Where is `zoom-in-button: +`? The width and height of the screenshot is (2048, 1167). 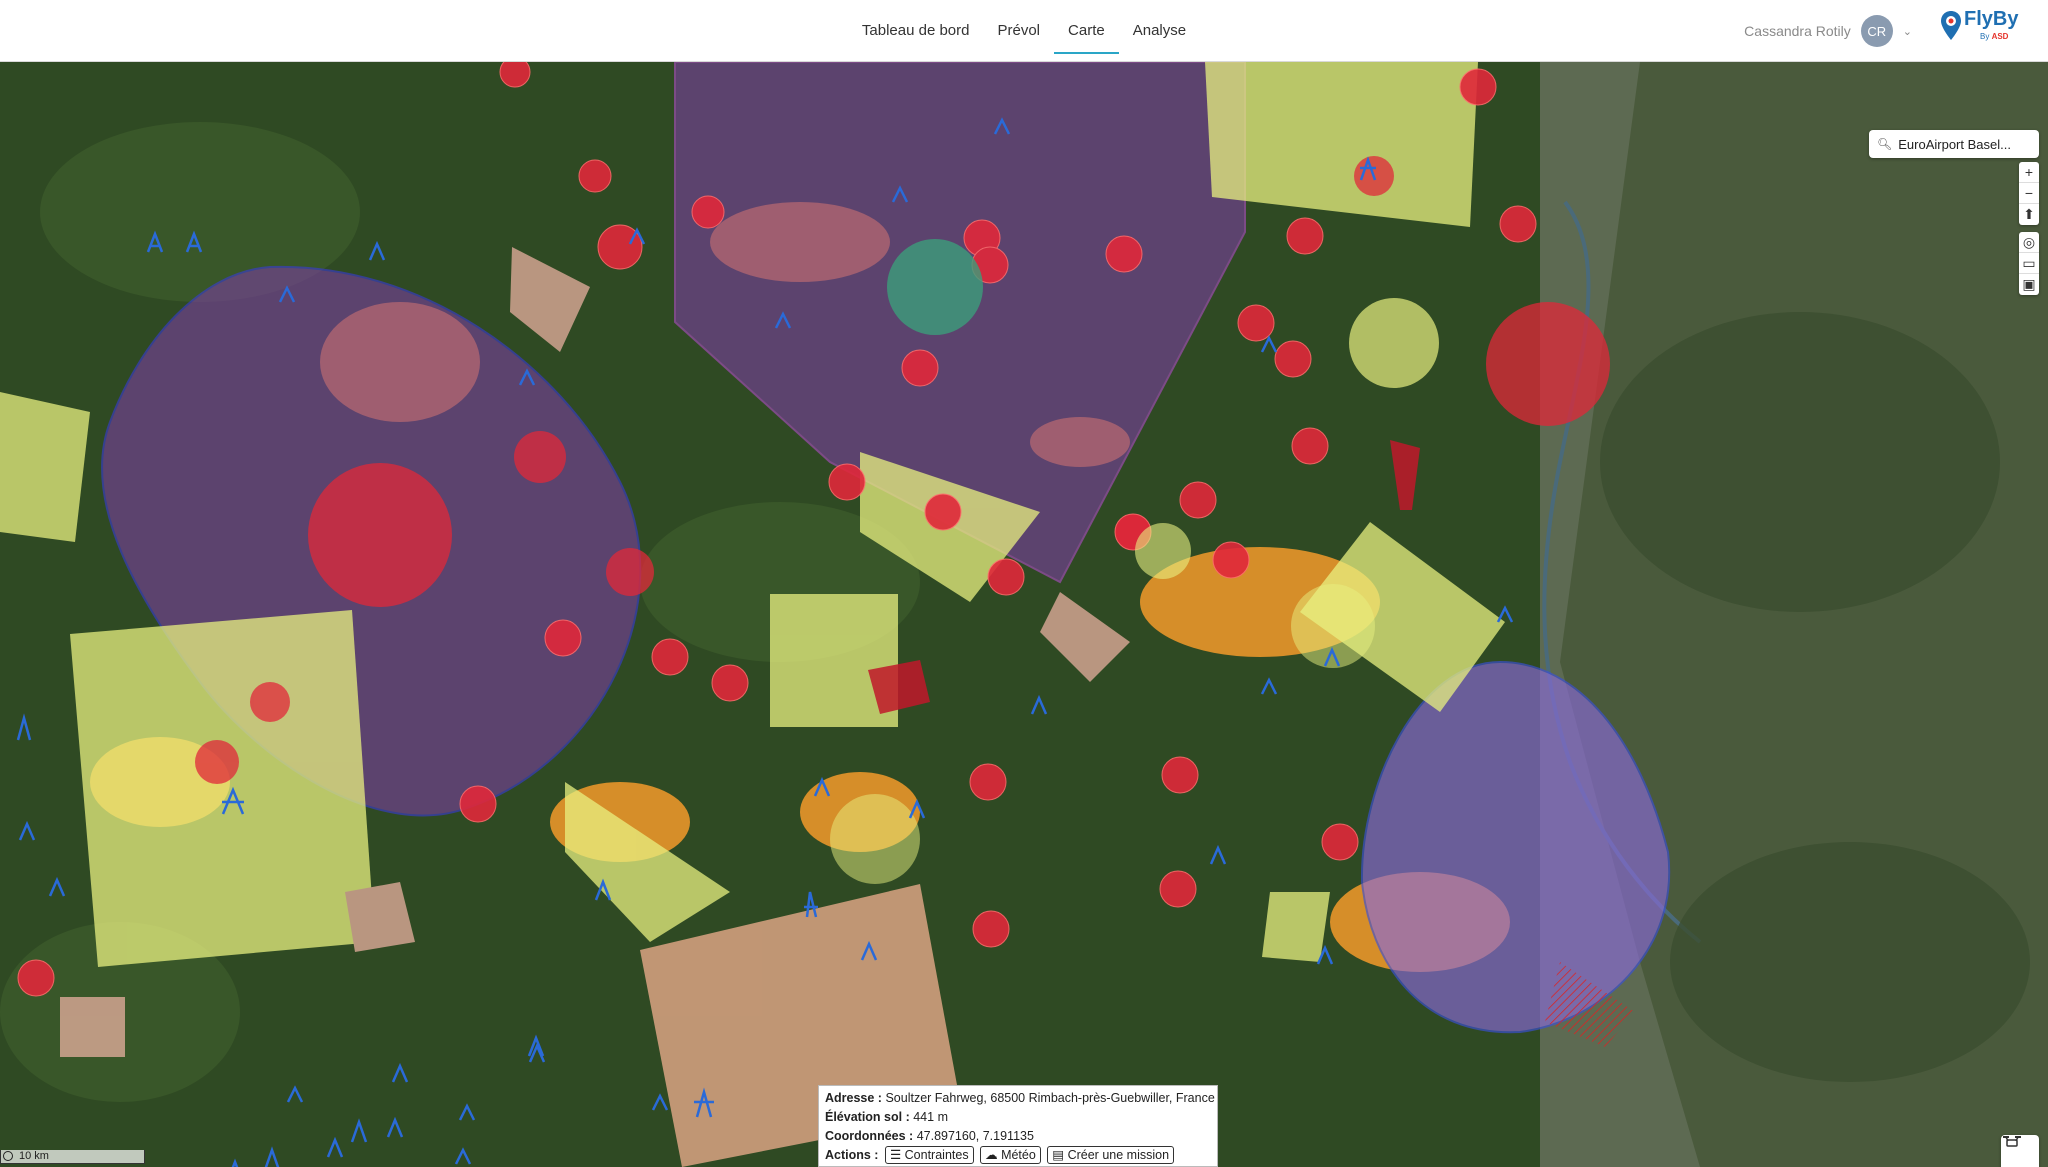
zoom-in-button: + is located at coordinates (2029, 172).